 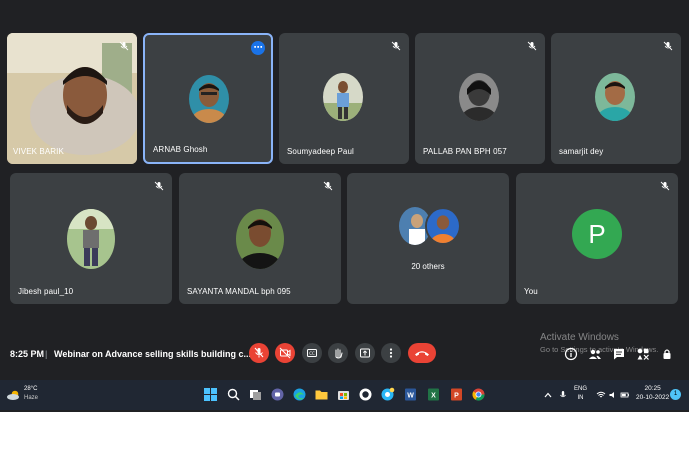 I want to click on svg-text: P, so click(x=456, y=396).